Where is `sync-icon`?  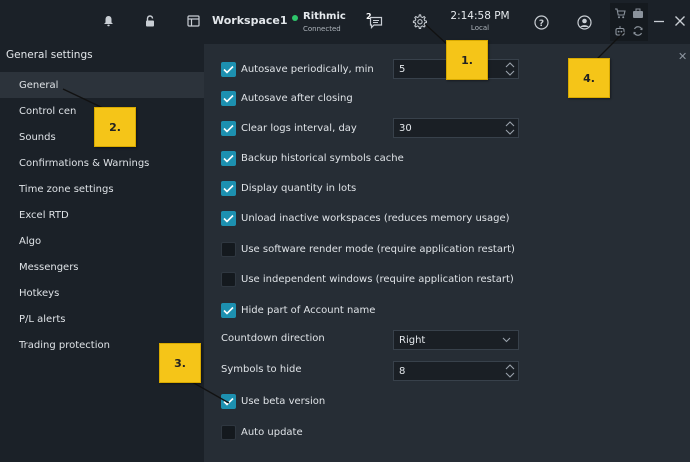
sync-icon is located at coordinates (638, 31).